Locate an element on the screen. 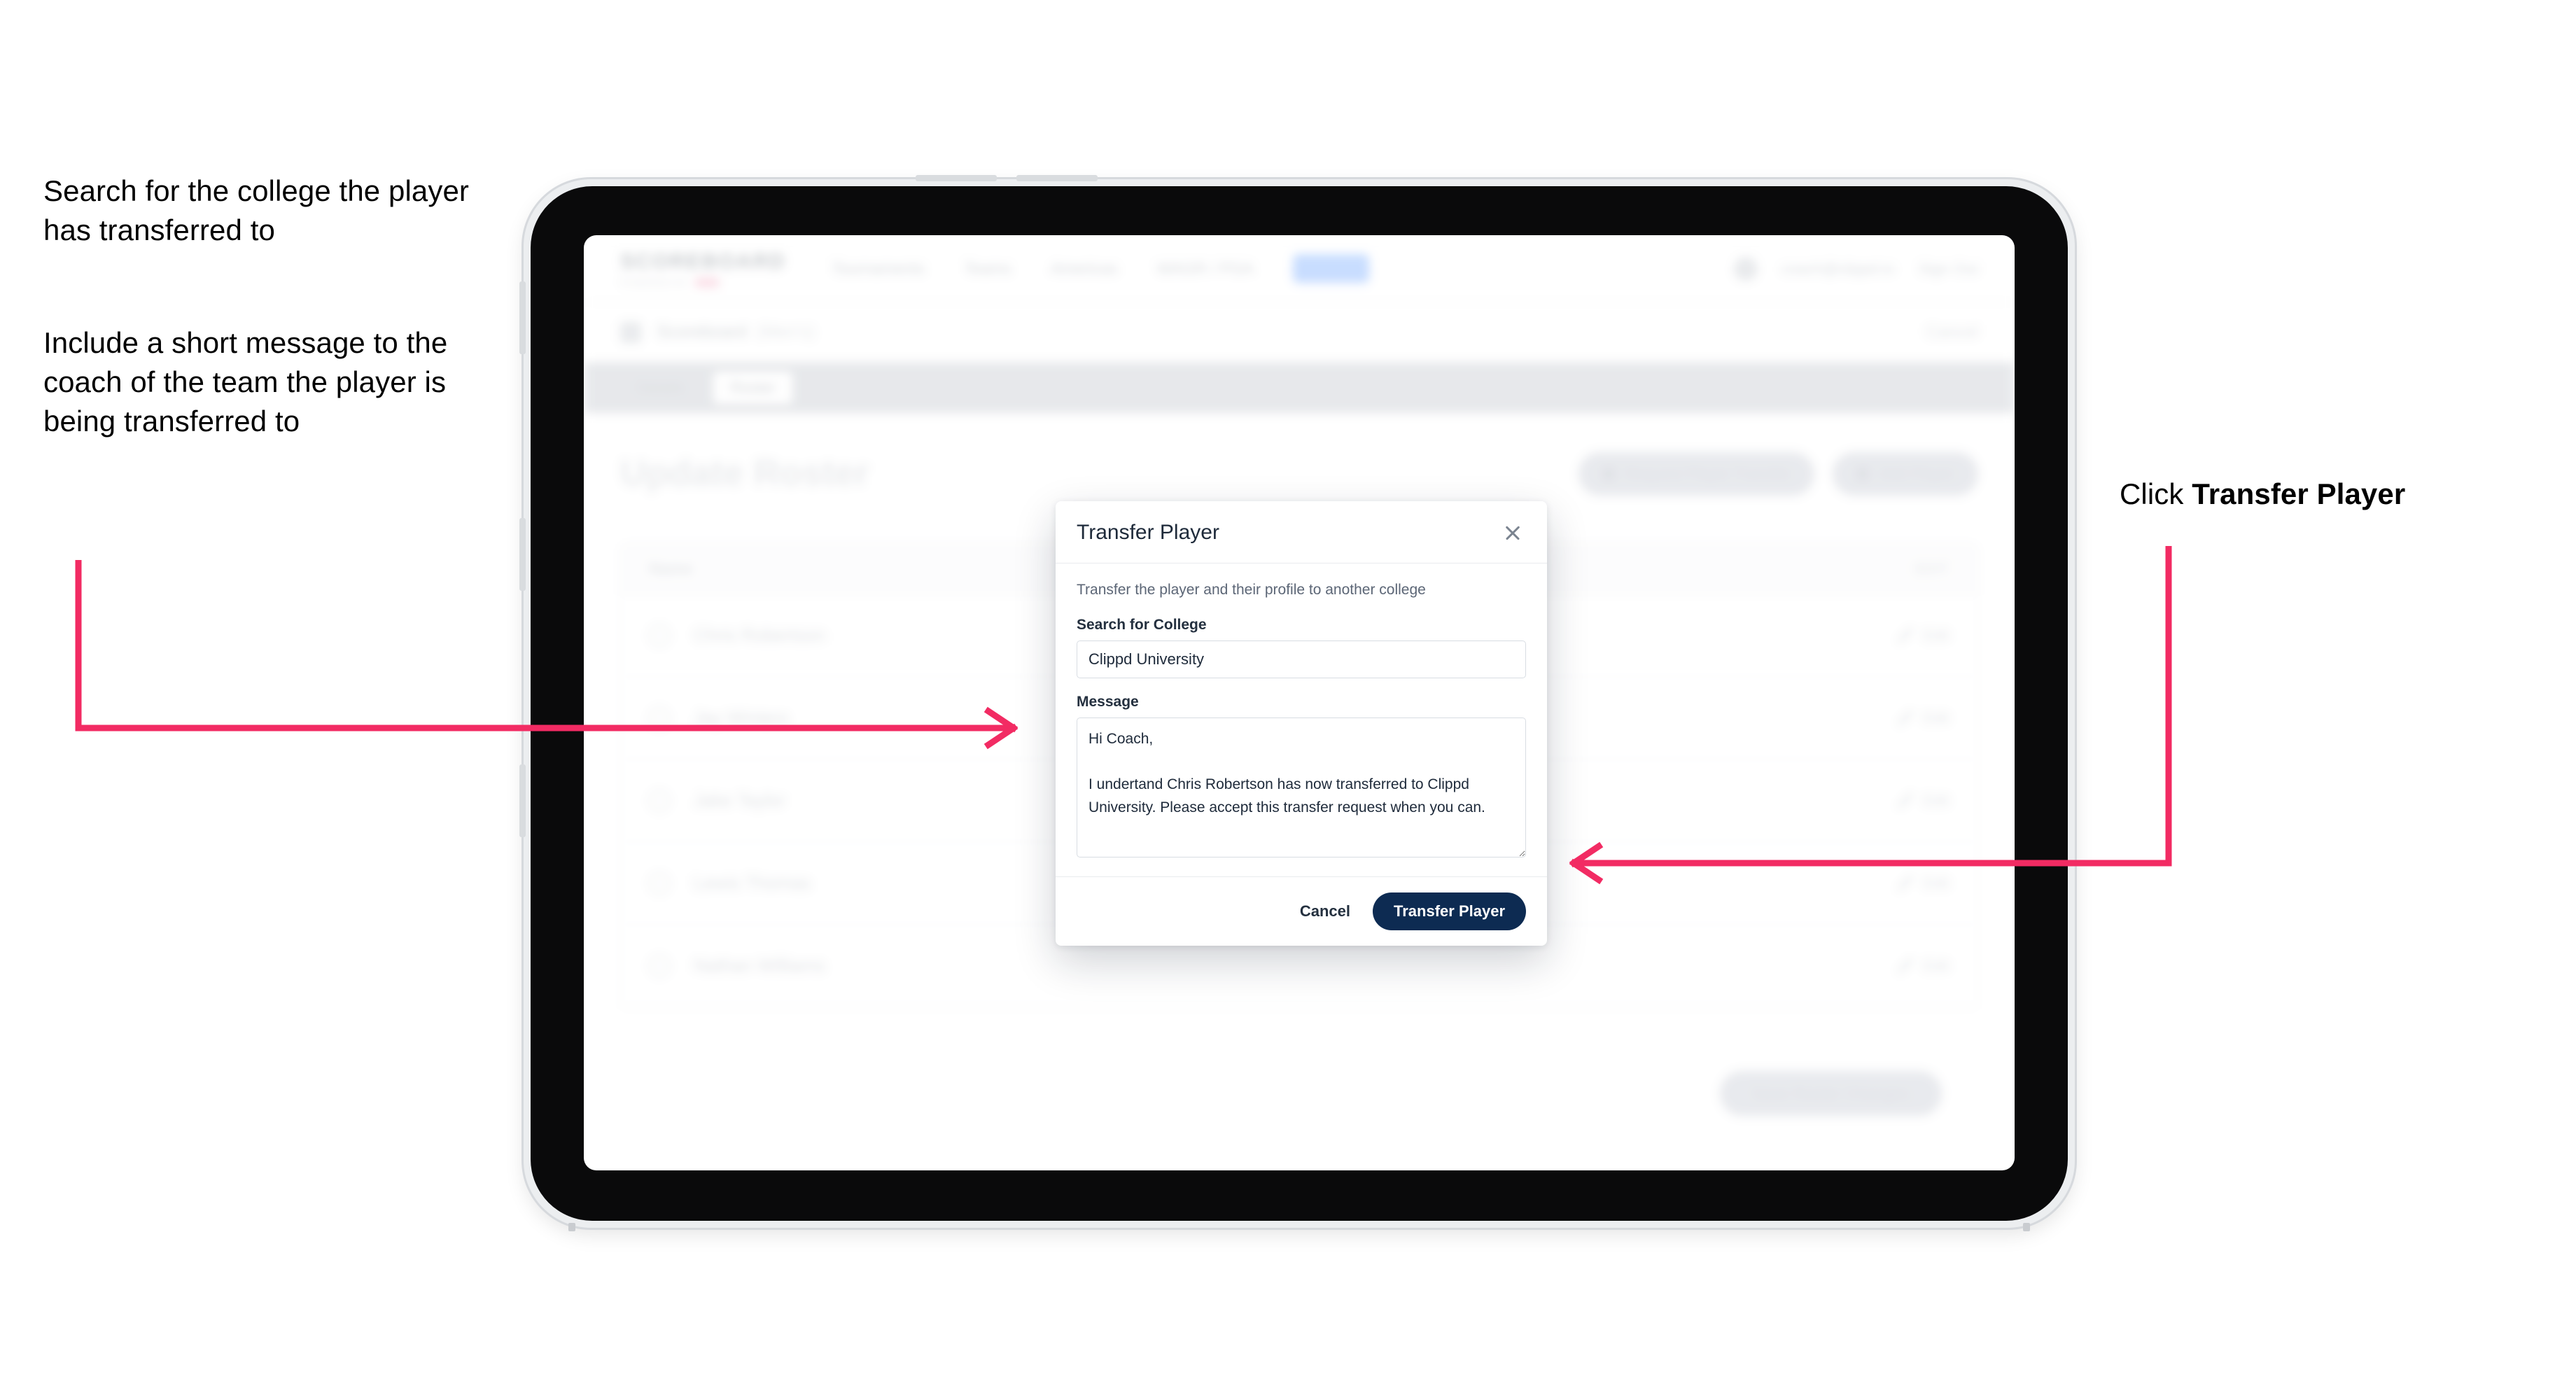 The height and width of the screenshot is (1386, 2576). breadcrumb-cancel-link: Cancel is located at coordinates (1952, 332).